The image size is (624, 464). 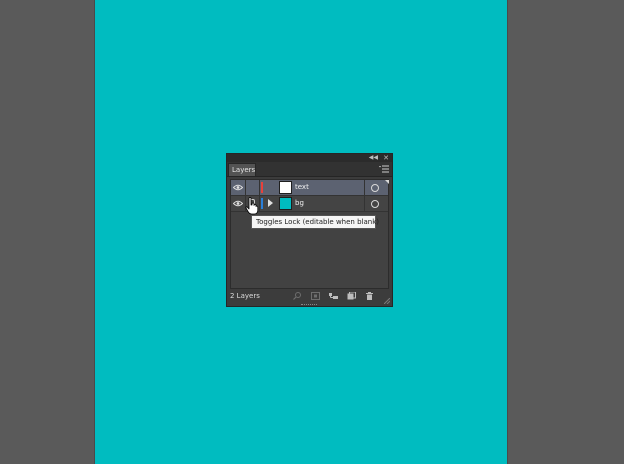 I want to click on new-layer-icon, so click(x=351, y=296).